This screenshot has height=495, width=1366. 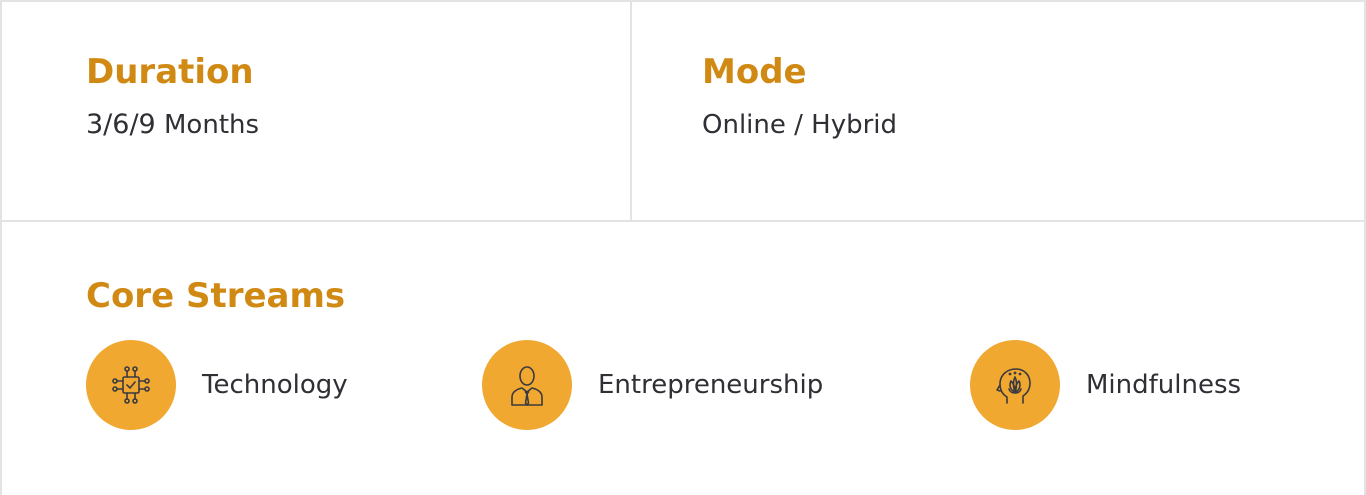 I want to click on stream-label-mindfulness: Mindfulness, so click(x=1164, y=385).